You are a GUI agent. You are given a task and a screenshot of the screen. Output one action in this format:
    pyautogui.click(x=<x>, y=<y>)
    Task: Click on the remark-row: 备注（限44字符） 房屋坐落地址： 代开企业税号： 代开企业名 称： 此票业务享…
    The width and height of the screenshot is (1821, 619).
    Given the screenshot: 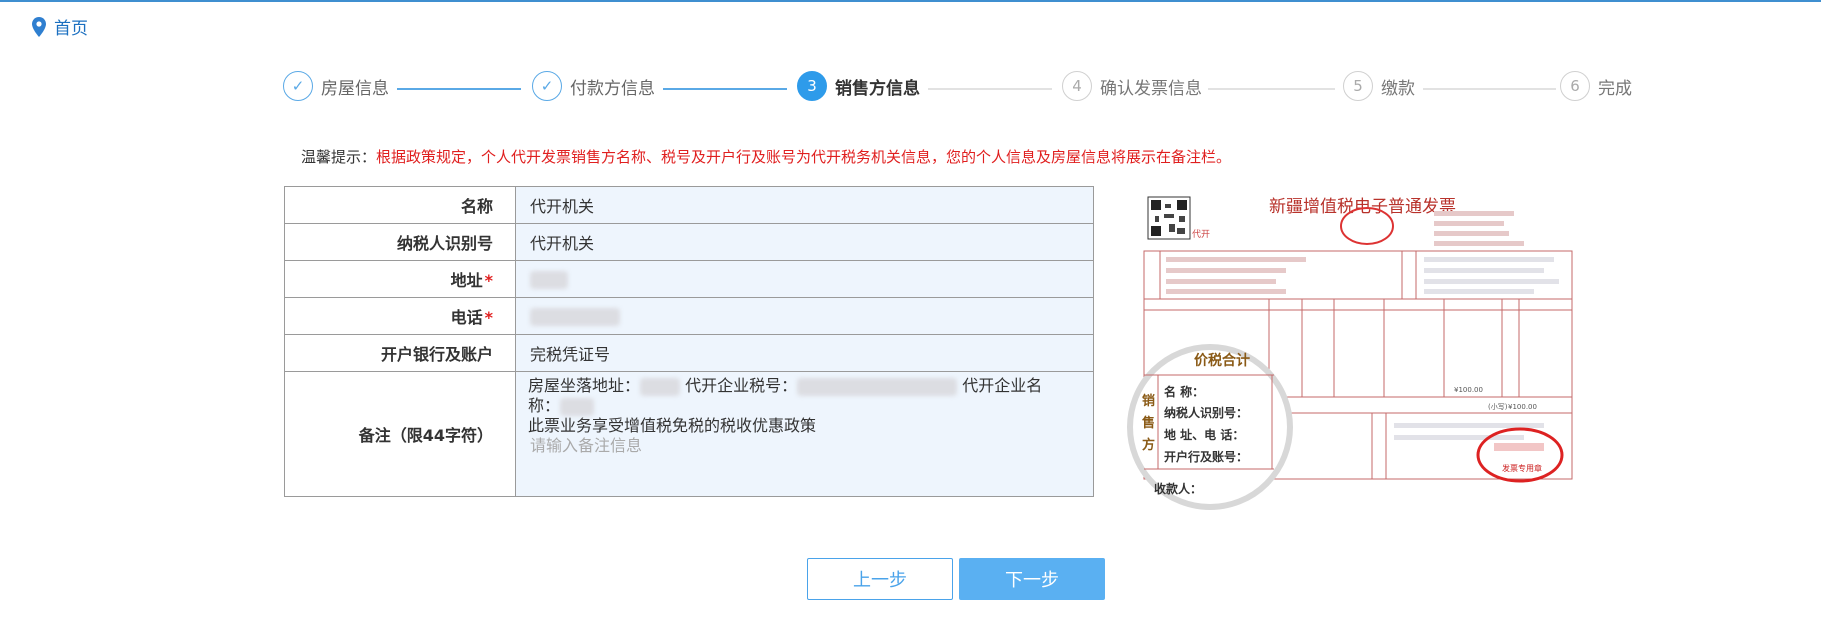 What is the action you would take?
    pyautogui.click(x=689, y=434)
    